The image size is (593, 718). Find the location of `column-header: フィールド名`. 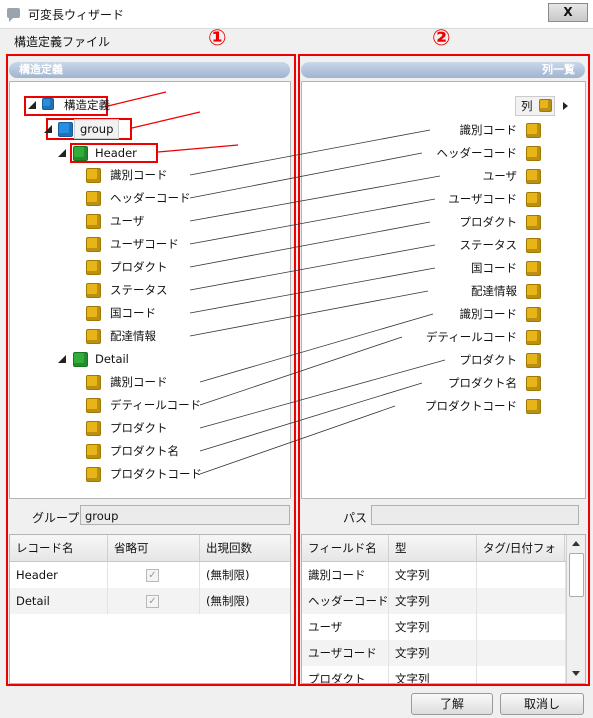

column-header: フィールド名 is located at coordinates (345, 548).